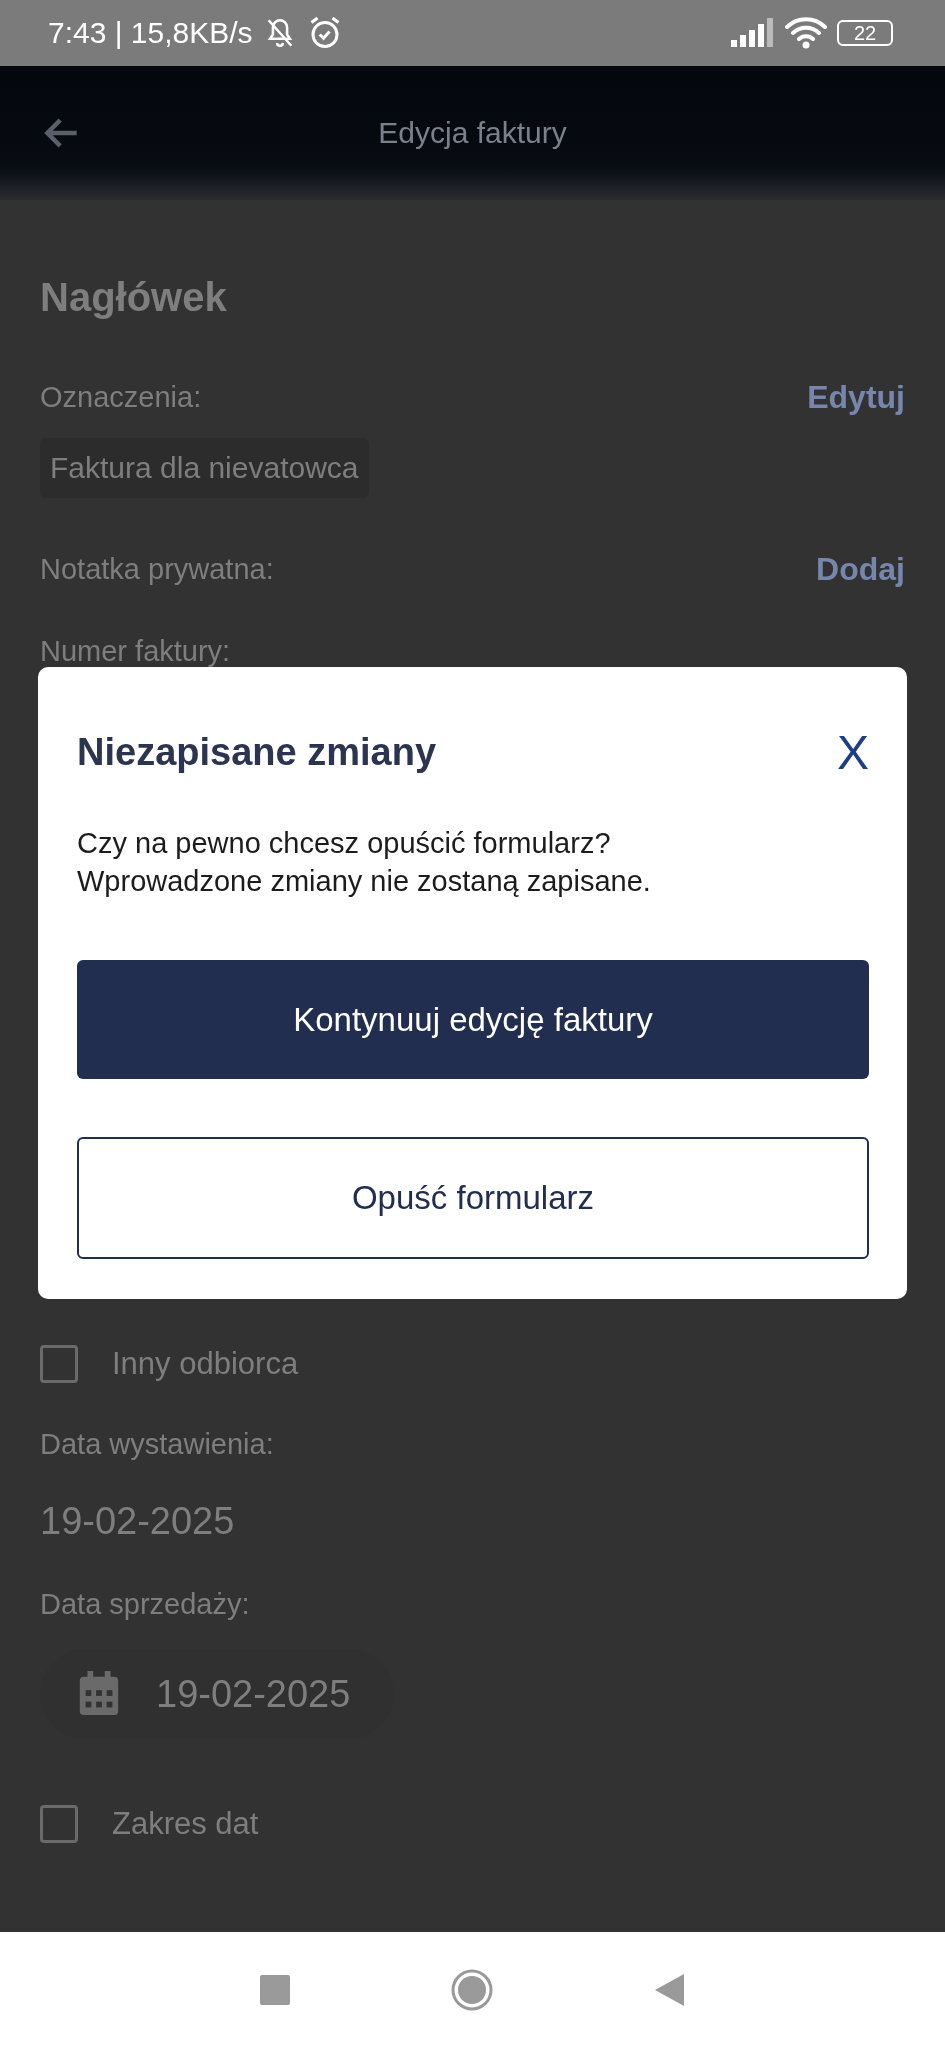 The image size is (945, 2048). What do you see at coordinates (150, 33) in the screenshot?
I see `status-time: 7:43 | 15,8KB/s` at bounding box center [150, 33].